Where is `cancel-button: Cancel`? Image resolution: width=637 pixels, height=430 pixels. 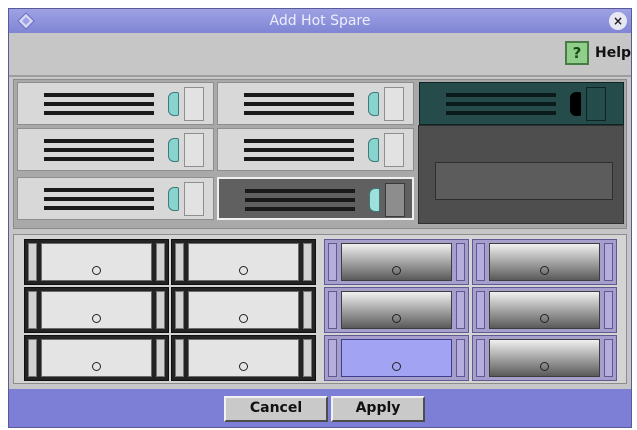
cancel-button: Cancel is located at coordinates (276, 409).